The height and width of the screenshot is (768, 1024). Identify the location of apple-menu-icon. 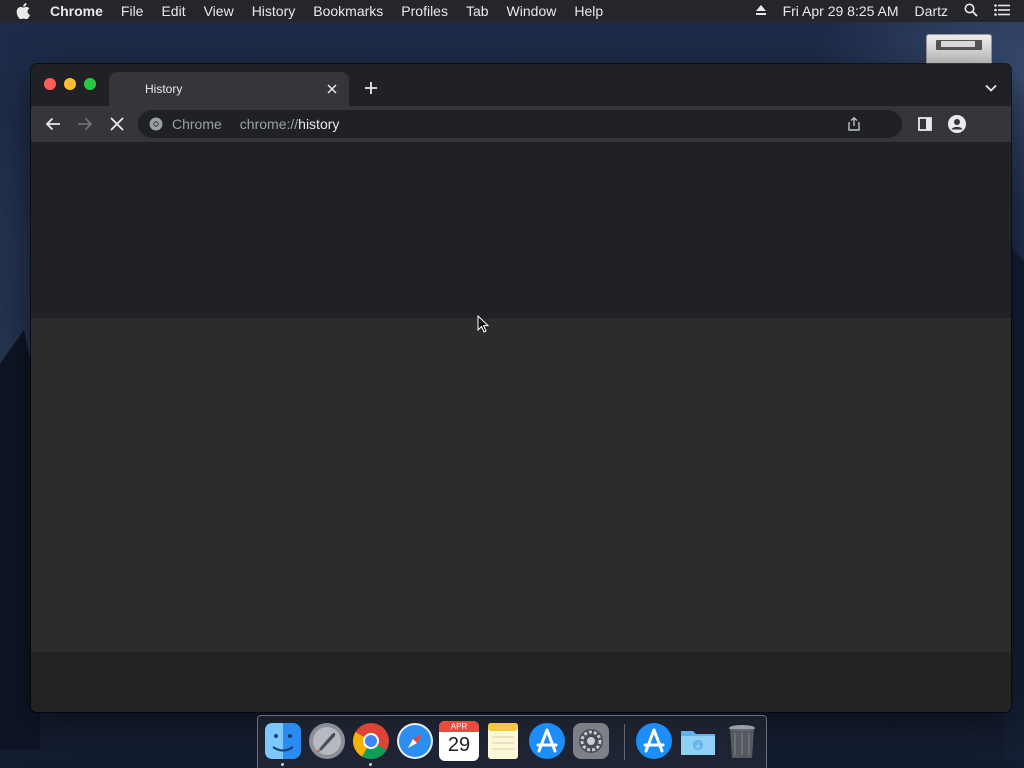
(24, 11).